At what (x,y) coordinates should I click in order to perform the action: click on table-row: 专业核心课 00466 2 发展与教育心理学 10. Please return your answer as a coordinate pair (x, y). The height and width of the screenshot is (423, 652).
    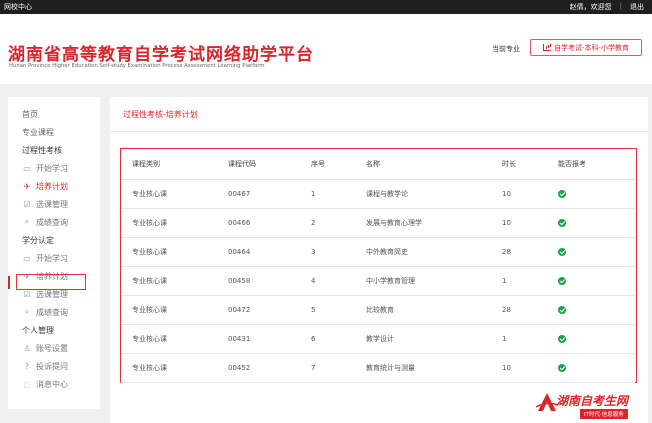
    Looking at the image, I should click on (378, 223).